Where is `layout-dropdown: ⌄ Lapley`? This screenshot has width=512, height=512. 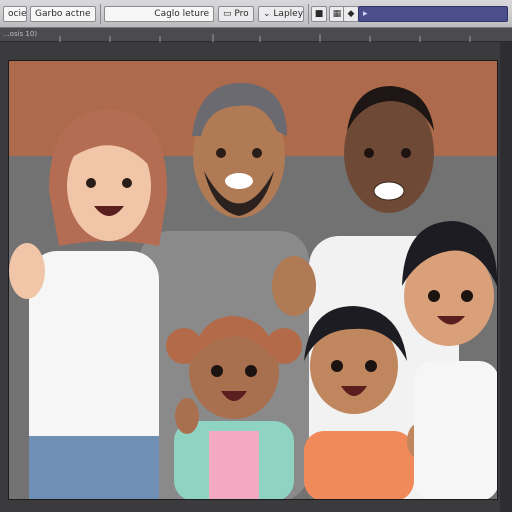
layout-dropdown: ⌄ Lapley is located at coordinates (281, 14).